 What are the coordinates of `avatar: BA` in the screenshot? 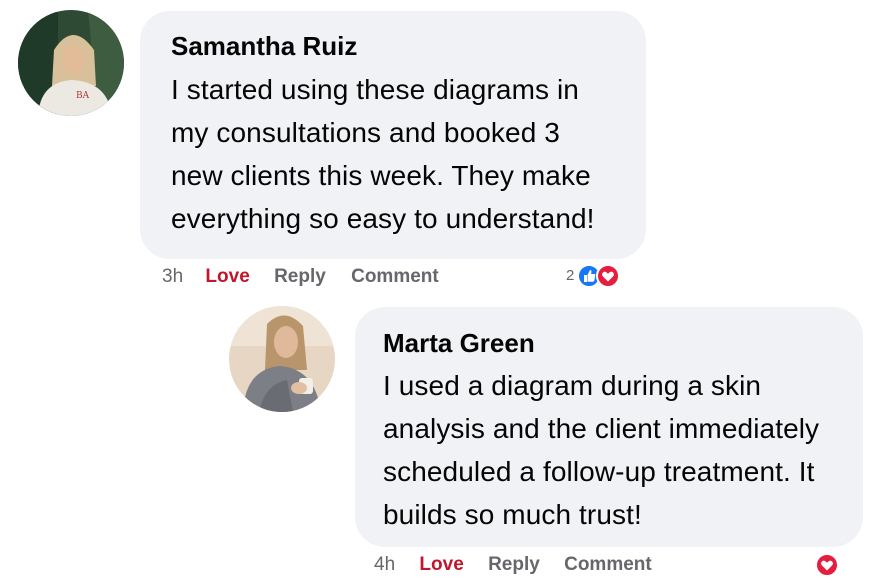 It's located at (71, 63).